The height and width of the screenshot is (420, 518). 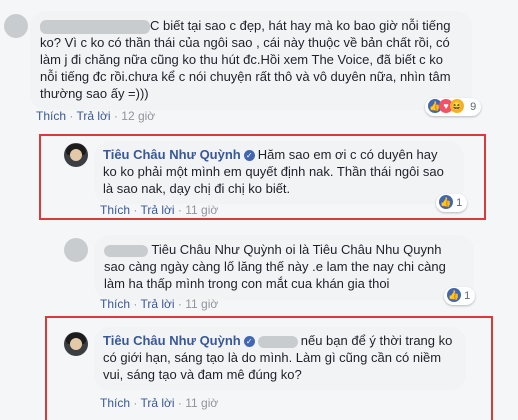 What do you see at coordinates (473, 107) in the screenshot?
I see `reaction-count: 9` at bounding box center [473, 107].